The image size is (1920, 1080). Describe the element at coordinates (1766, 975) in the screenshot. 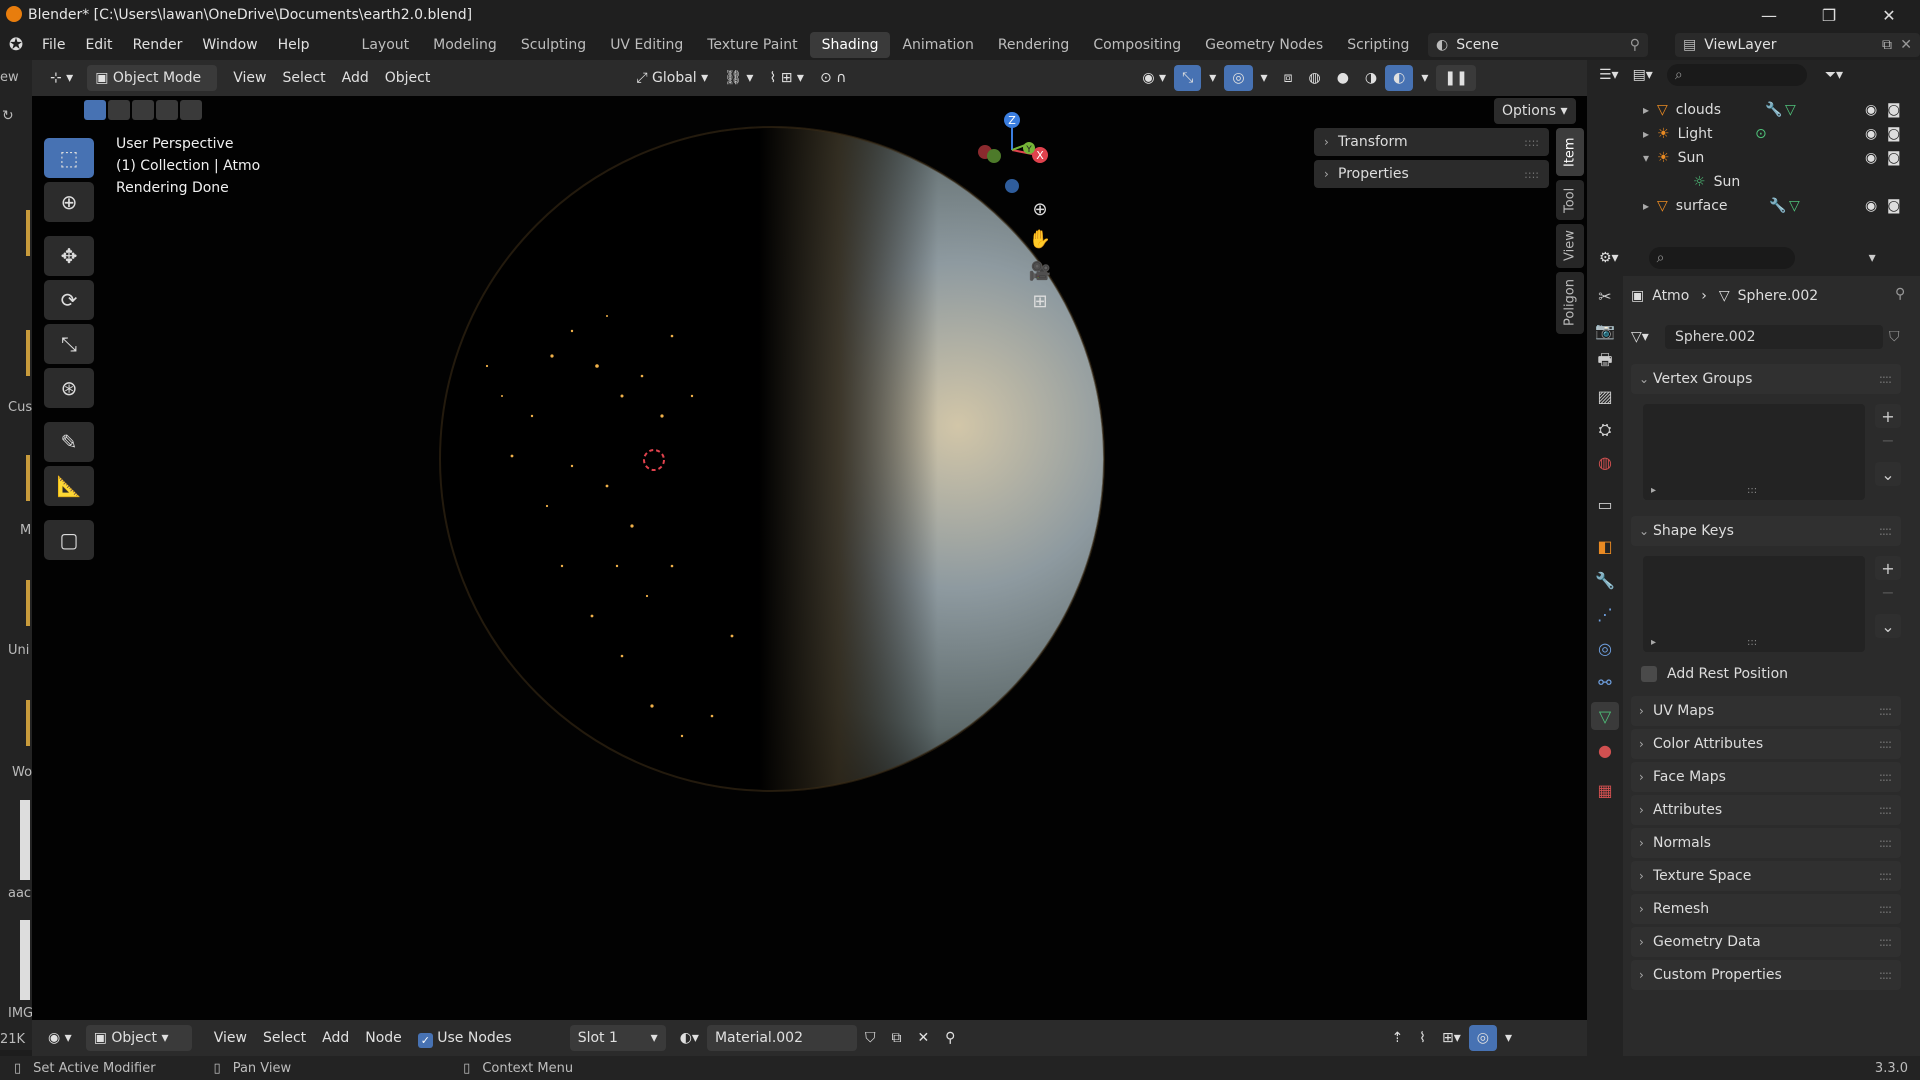

I see `custom-properties-panel-header: › Custom Properties::::` at that location.